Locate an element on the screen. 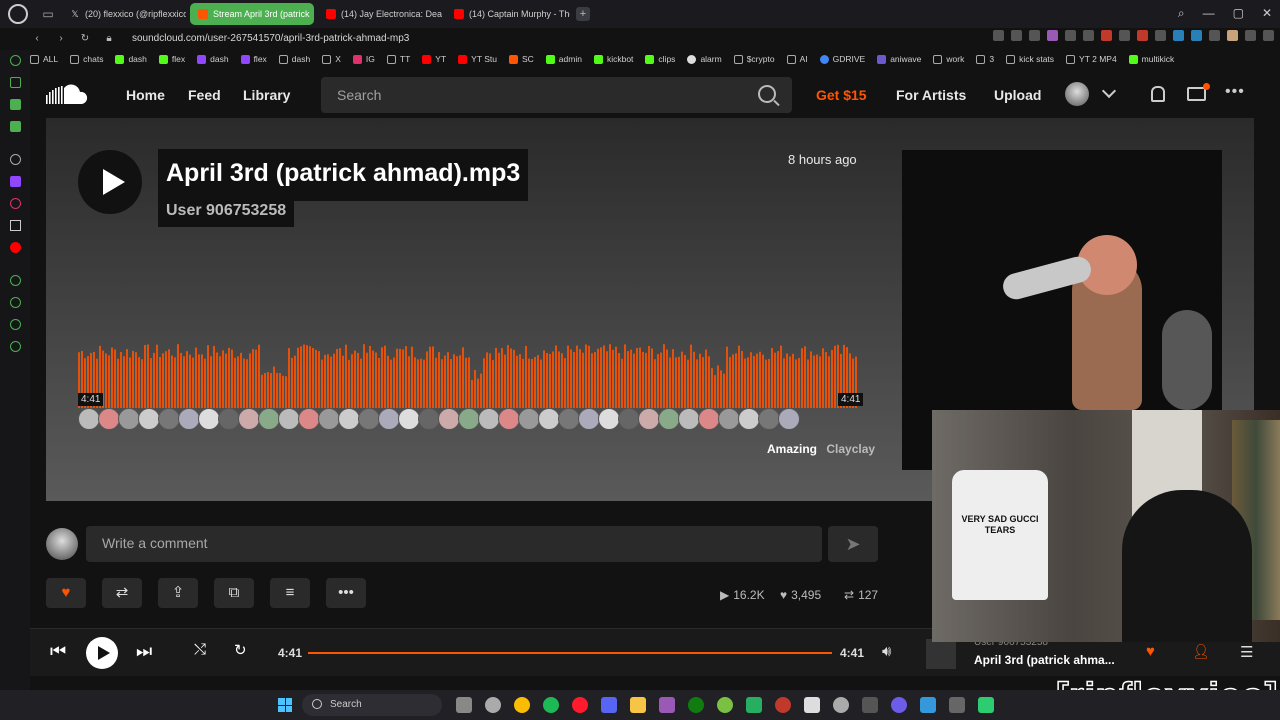 The height and width of the screenshot is (720, 1280). likes-count: ♥ 3,495 is located at coordinates (800, 595).